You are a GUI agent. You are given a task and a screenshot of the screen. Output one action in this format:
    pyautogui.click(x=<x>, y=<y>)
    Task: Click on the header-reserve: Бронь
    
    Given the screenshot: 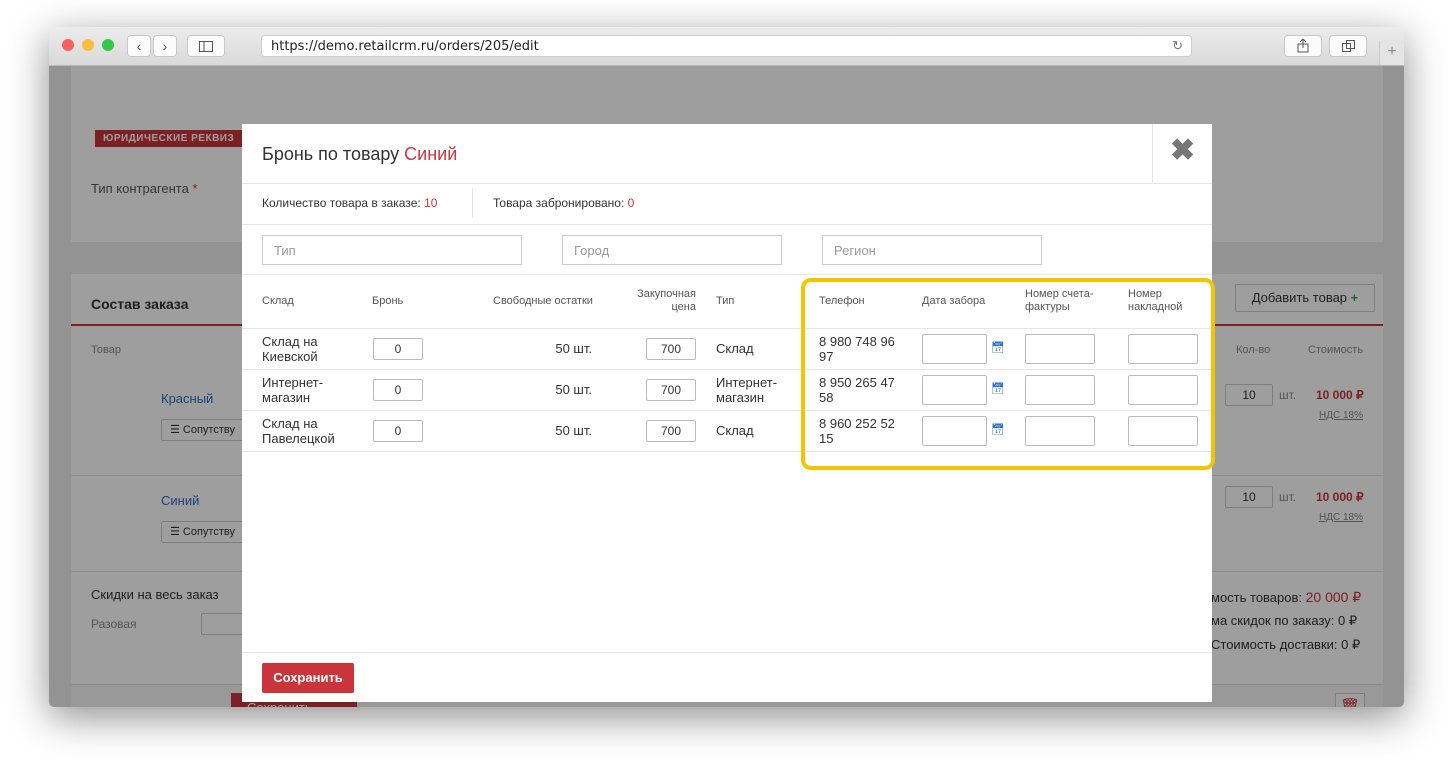 What is the action you would take?
    pyautogui.click(x=388, y=301)
    